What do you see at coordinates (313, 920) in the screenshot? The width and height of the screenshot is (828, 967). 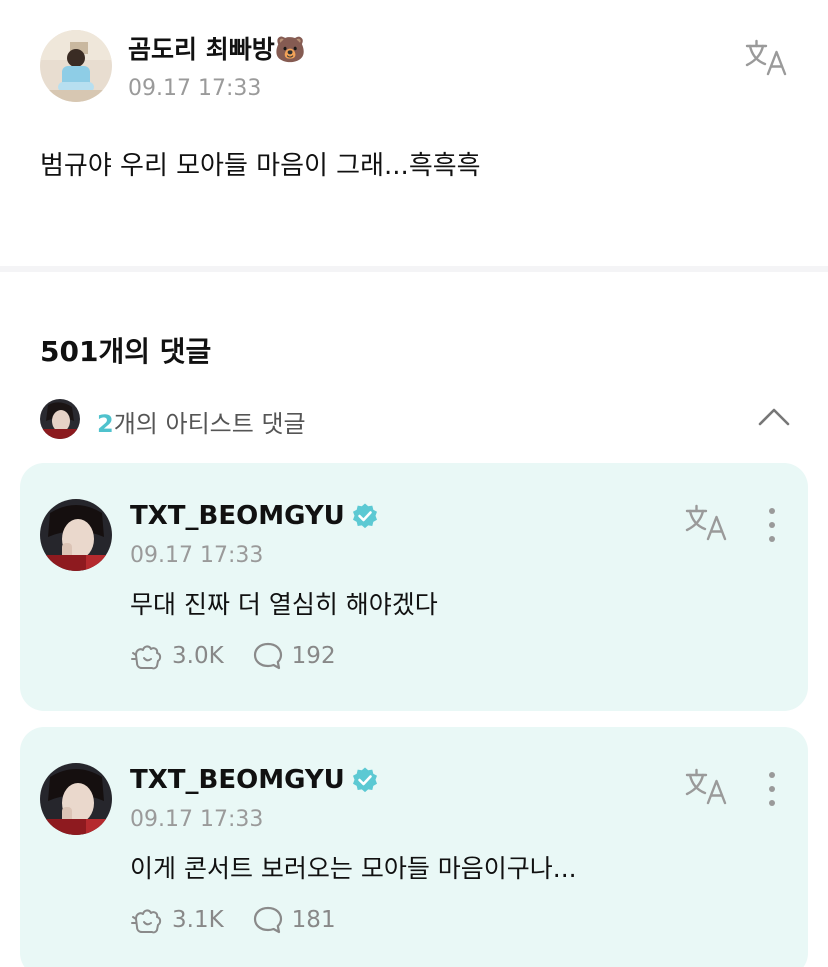 I see `reply-count: 181` at bounding box center [313, 920].